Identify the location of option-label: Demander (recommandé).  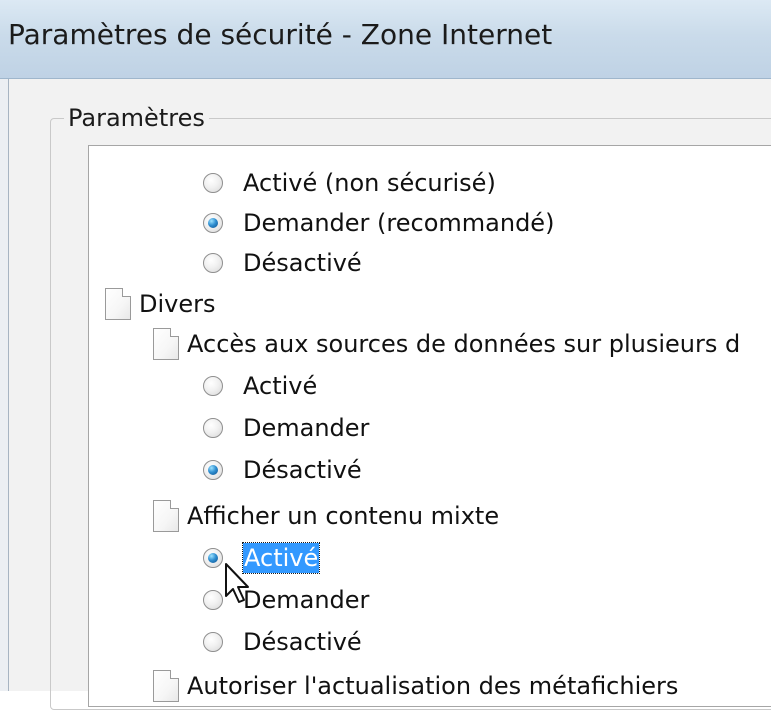
(399, 223).